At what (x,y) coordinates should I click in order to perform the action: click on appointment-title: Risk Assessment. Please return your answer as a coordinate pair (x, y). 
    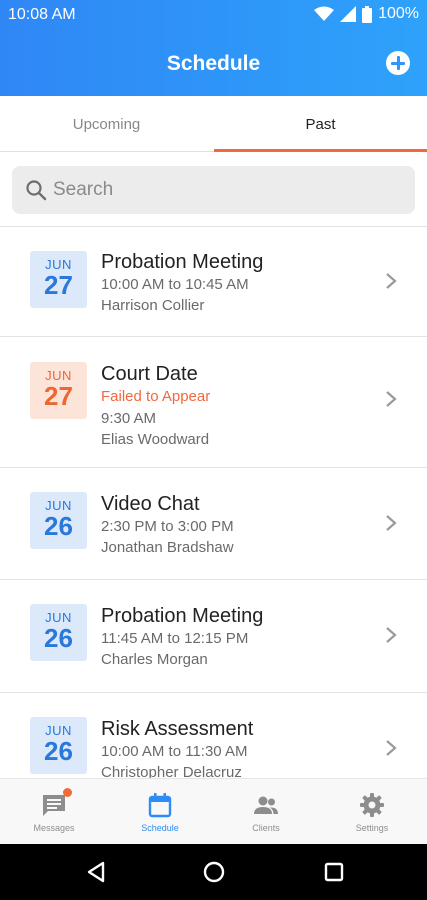
    Looking at the image, I should click on (177, 729).